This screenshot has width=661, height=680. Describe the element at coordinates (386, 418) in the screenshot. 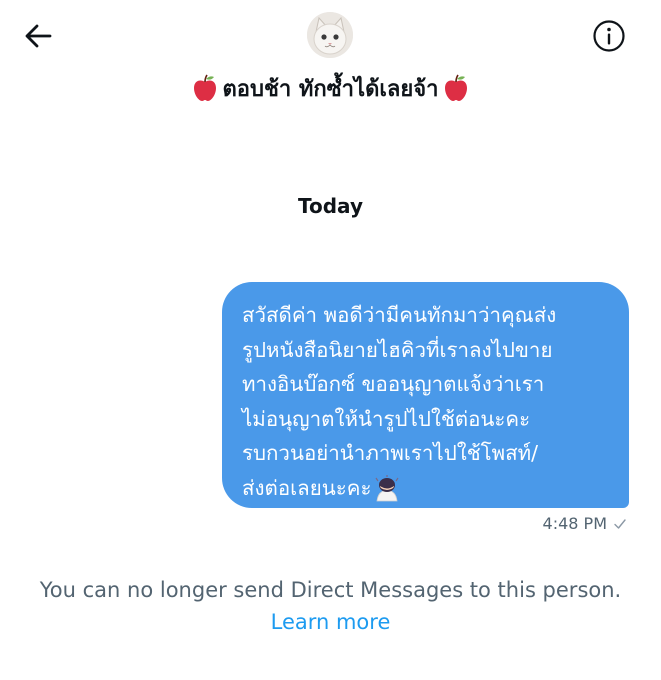

I see `message-line: ไม่อนุญาตให้นำรูปไปใช้ต่อนะคะ` at that location.